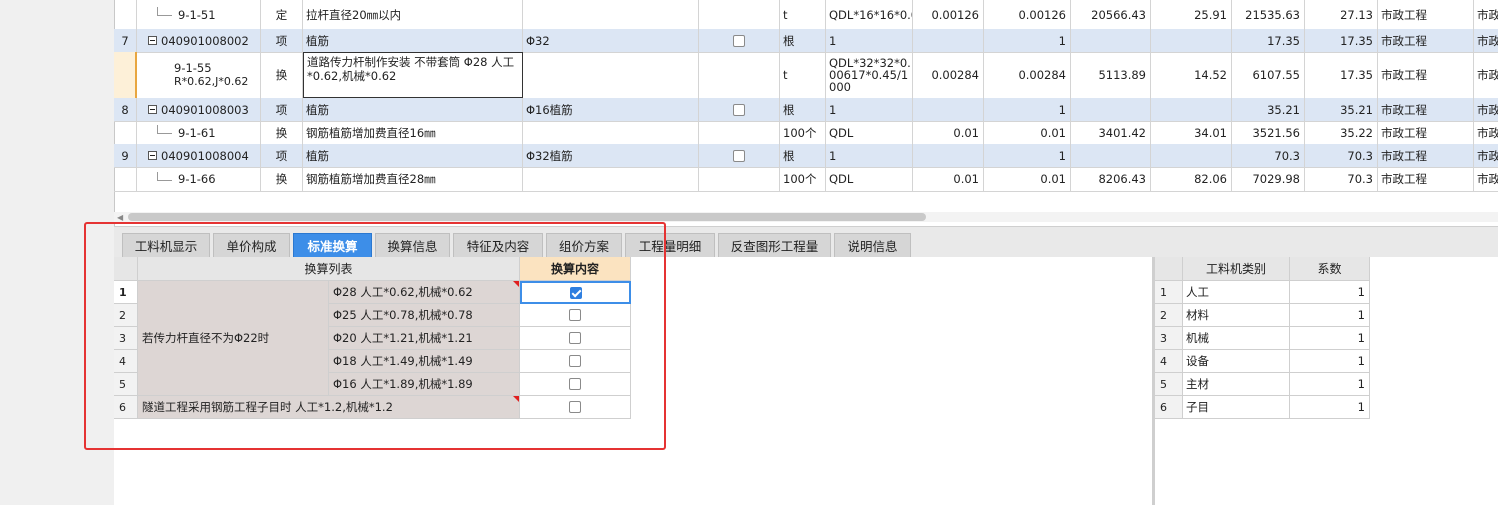  What do you see at coordinates (424, 338) in the screenshot?
I see `conversion-option: Φ20 人工*1.21,机械*1.21` at bounding box center [424, 338].